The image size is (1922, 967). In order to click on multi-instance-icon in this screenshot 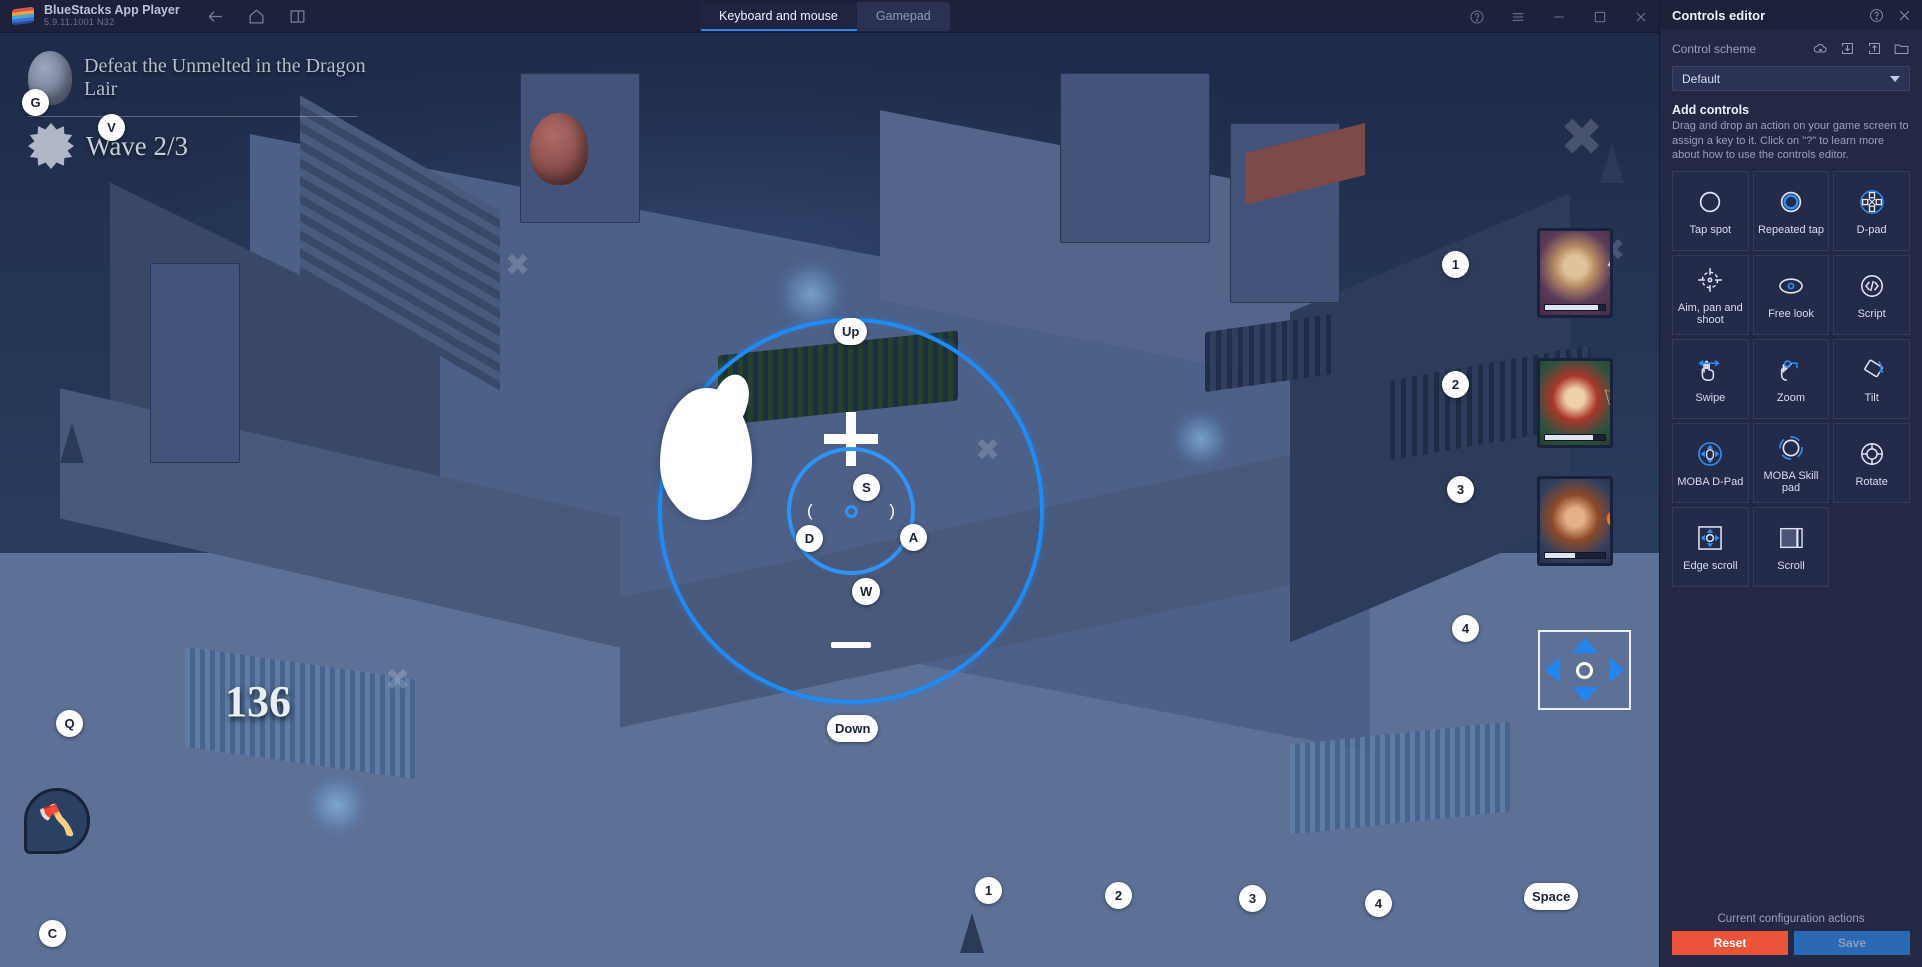, I will do `click(297, 16)`.